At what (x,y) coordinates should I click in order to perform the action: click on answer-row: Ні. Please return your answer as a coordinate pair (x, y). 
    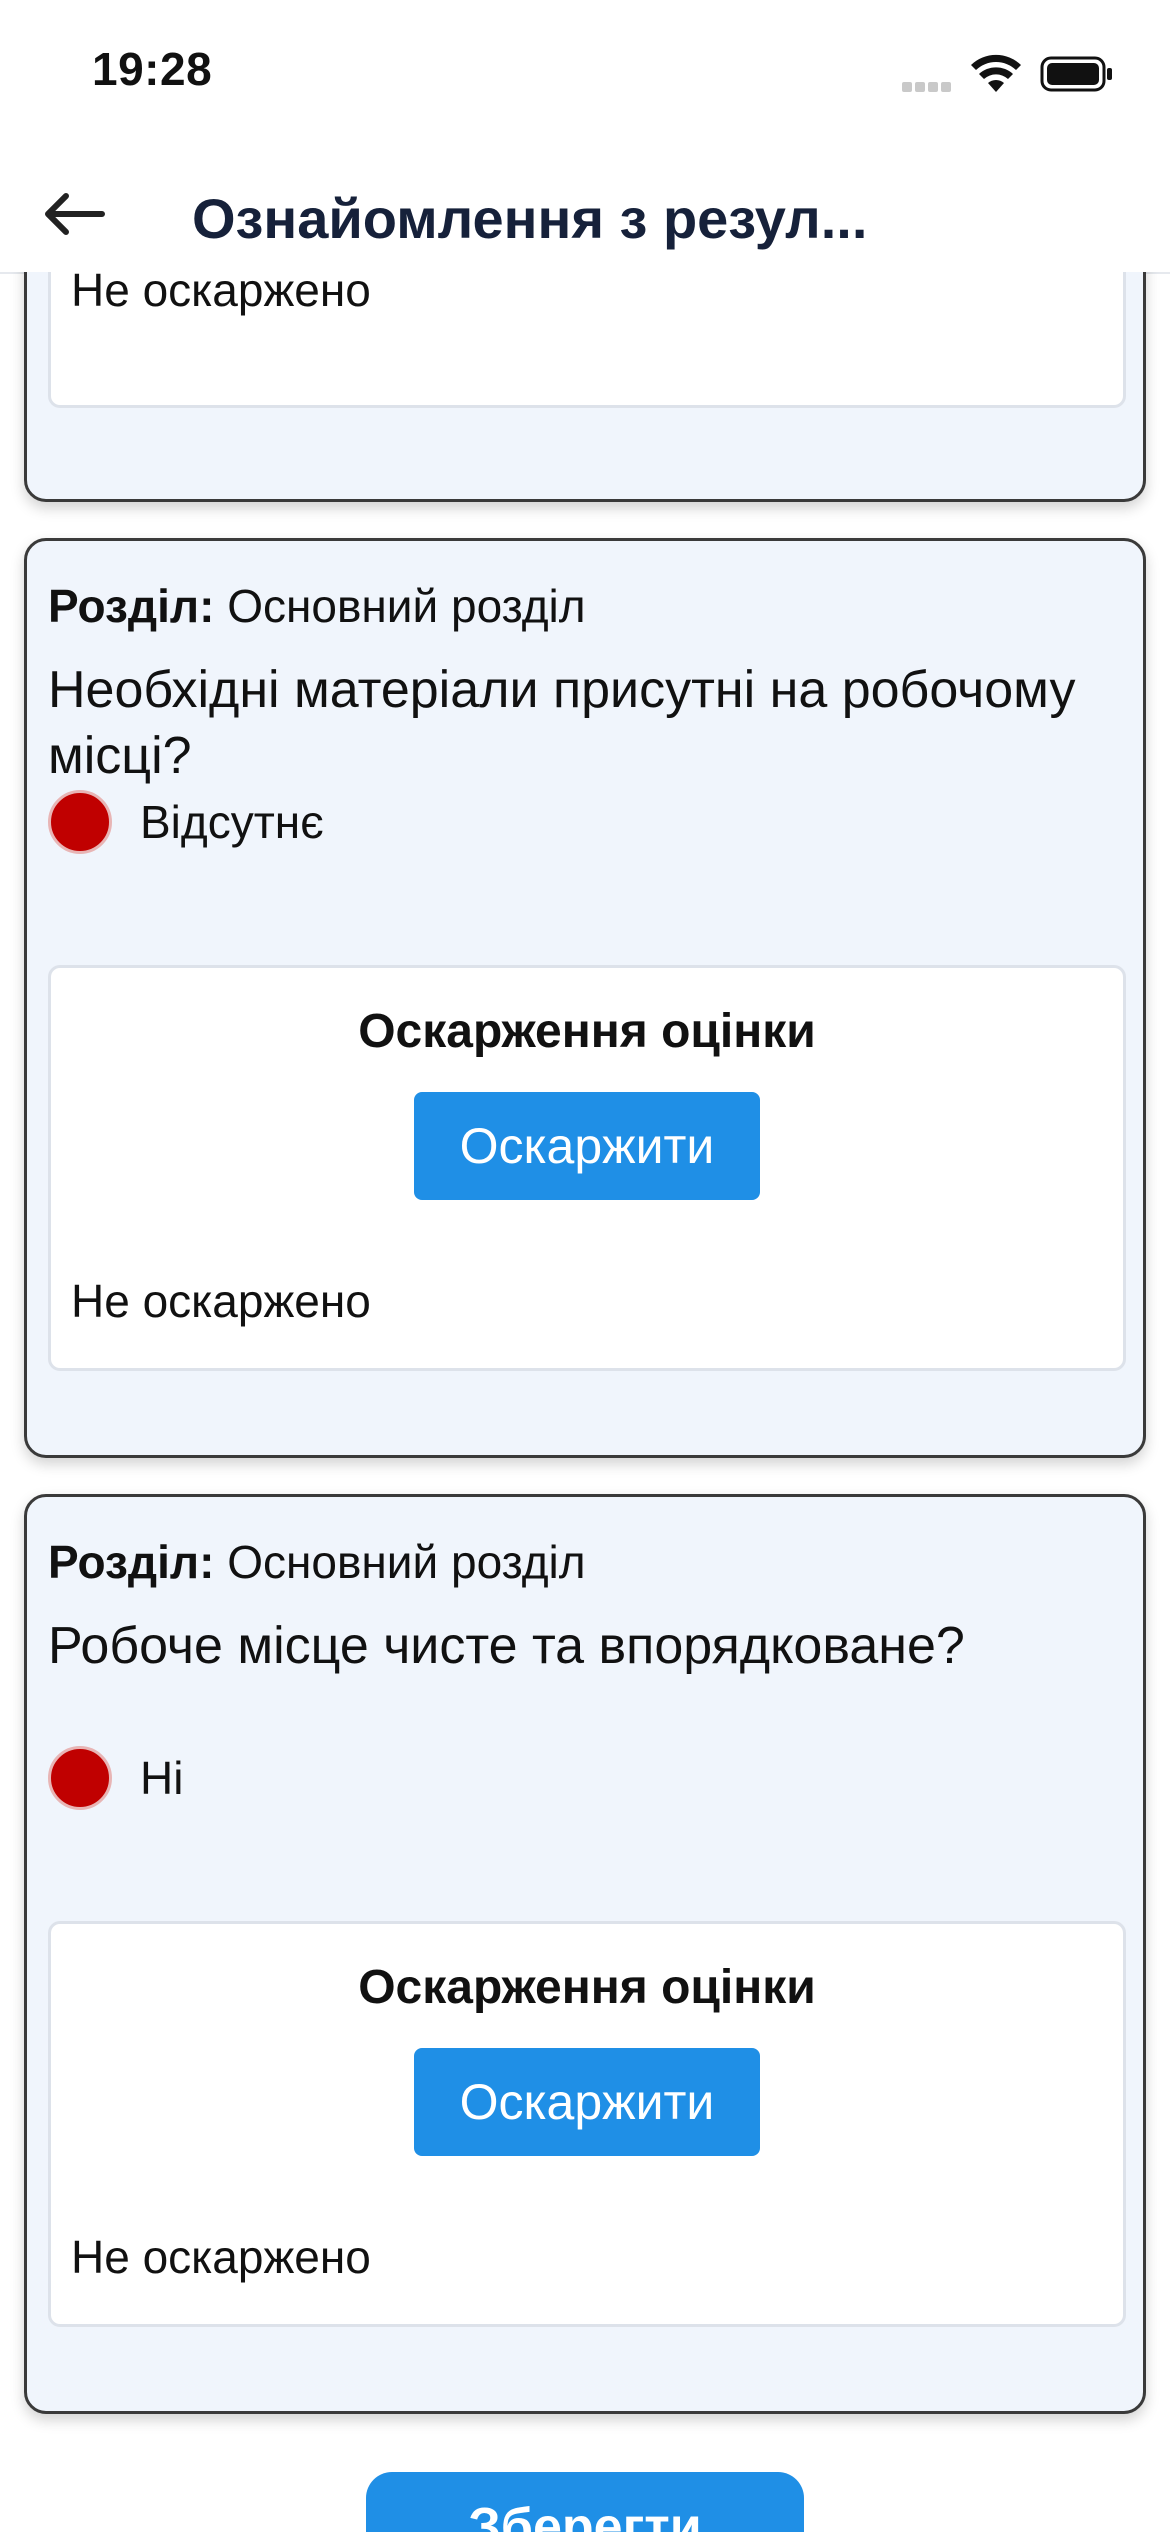
    Looking at the image, I should click on (115, 1778).